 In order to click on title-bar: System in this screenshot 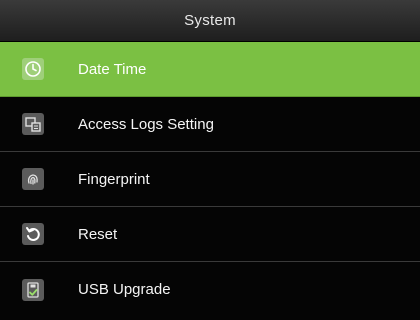, I will do `click(210, 21)`.